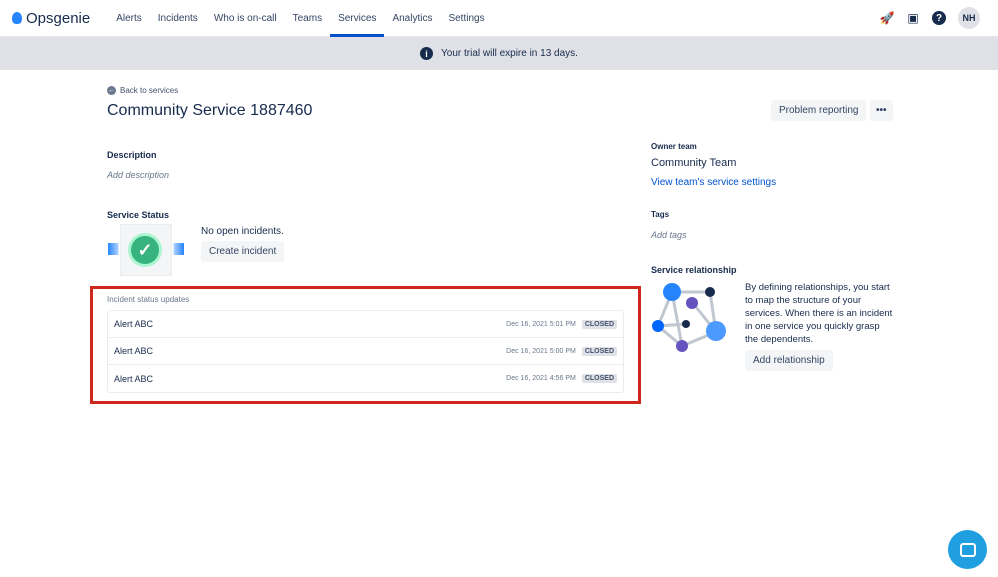  What do you see at coordinates (669, 235) in the screenshot?
I see `tags-input: Add tags` at bounding box center [669, 235].